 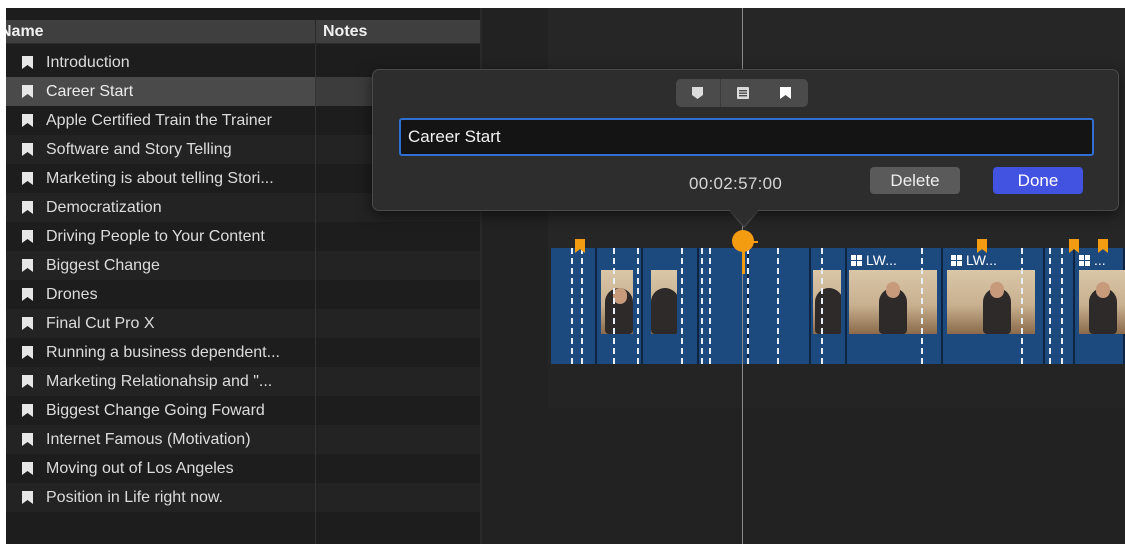 I want to click on marker-name: Introduction, so click(x=88, y=62).